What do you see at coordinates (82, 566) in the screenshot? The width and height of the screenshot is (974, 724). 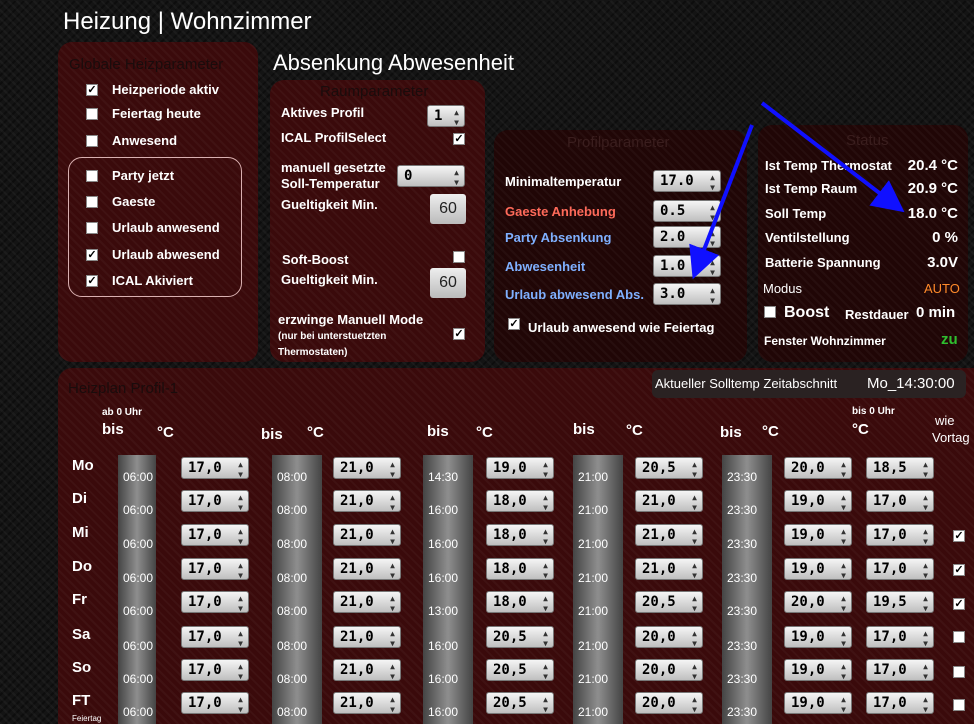 I see `day-label: Do` at bounding box center [82, 566].